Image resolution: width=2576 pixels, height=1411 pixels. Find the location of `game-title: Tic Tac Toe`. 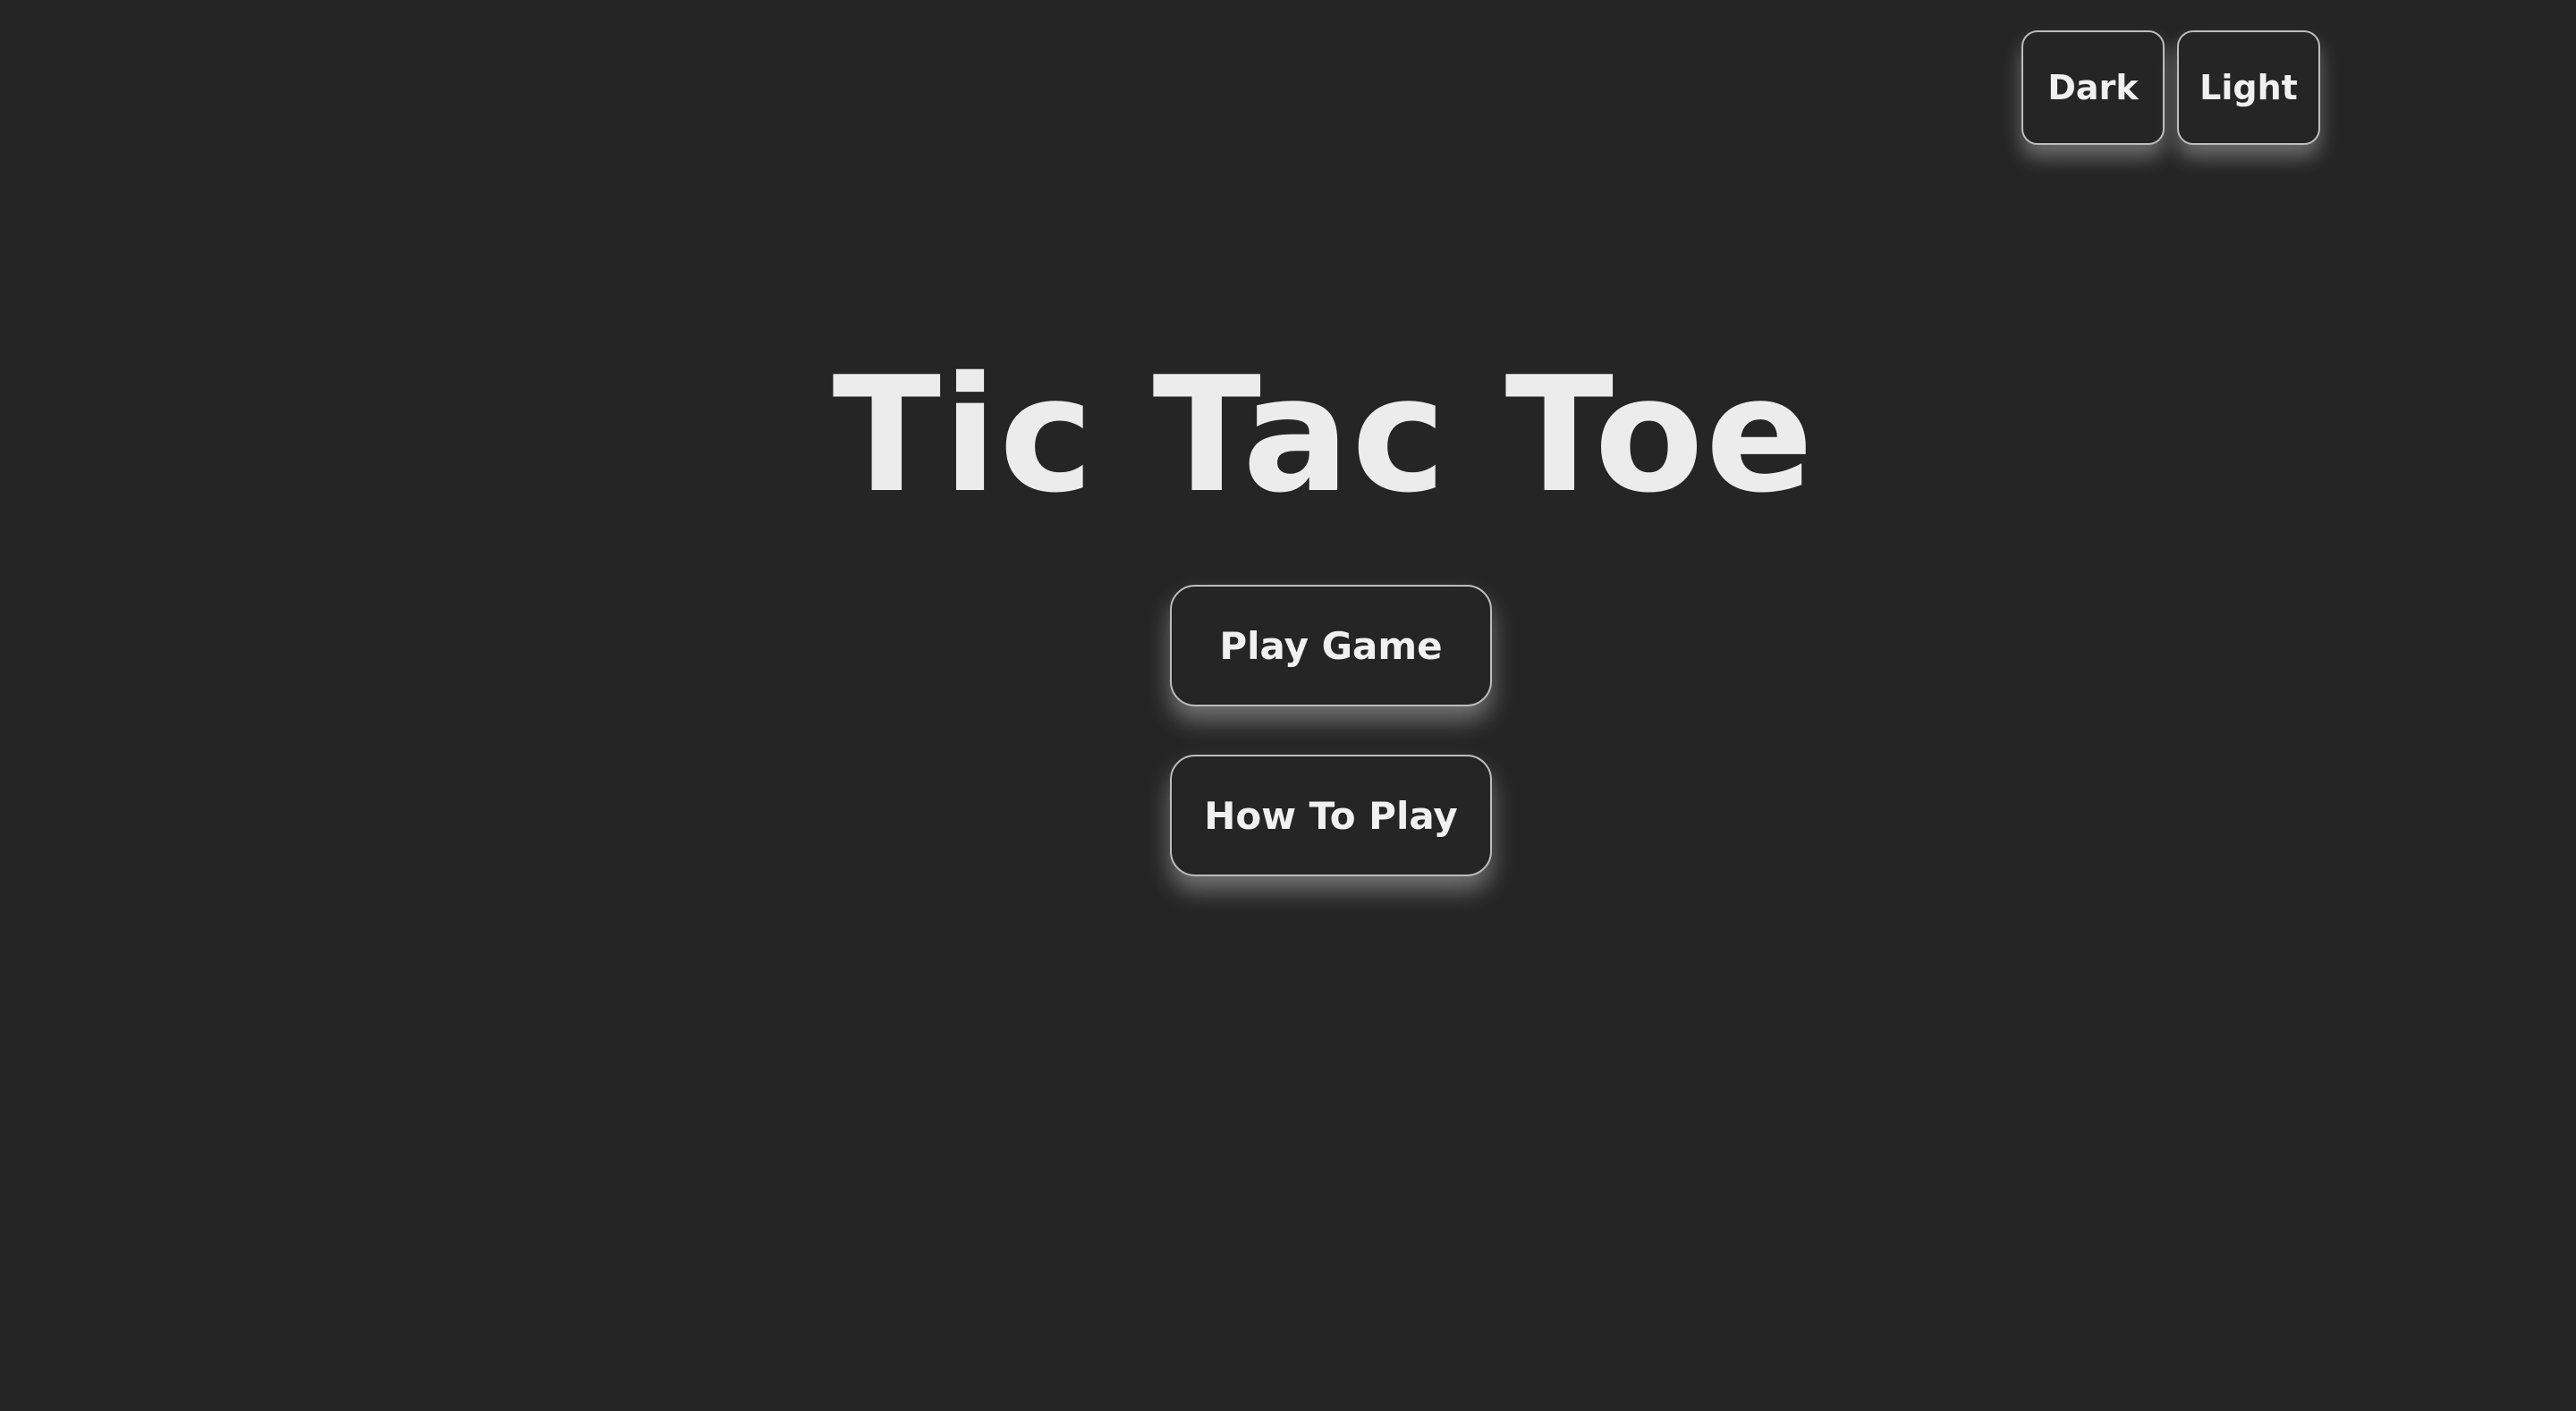

game-title: Tic Tac Toe is located at coordinates (1324, 435).